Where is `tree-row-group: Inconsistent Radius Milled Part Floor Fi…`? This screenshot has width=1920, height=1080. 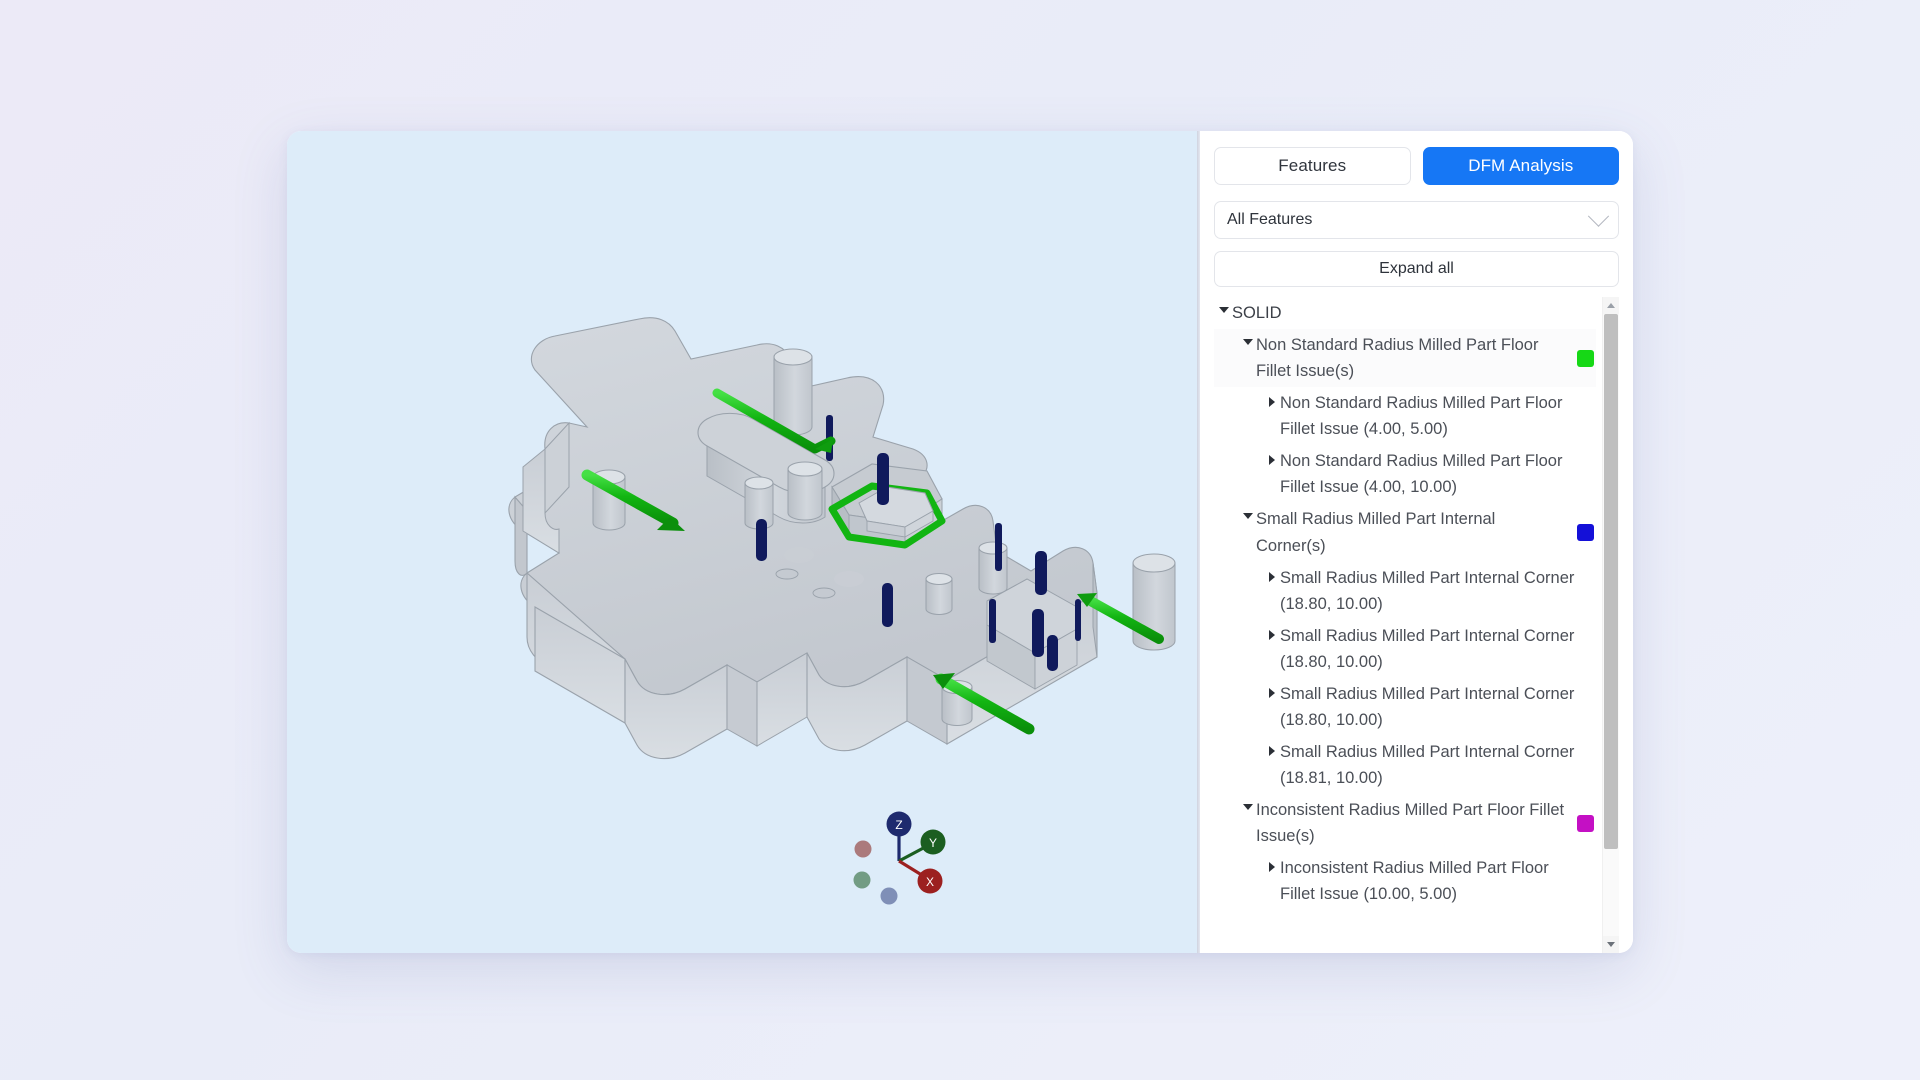
tree-row-group: Inconsistent Radius Milled Part Floor Fi… is located at coordinates (1405, 823).